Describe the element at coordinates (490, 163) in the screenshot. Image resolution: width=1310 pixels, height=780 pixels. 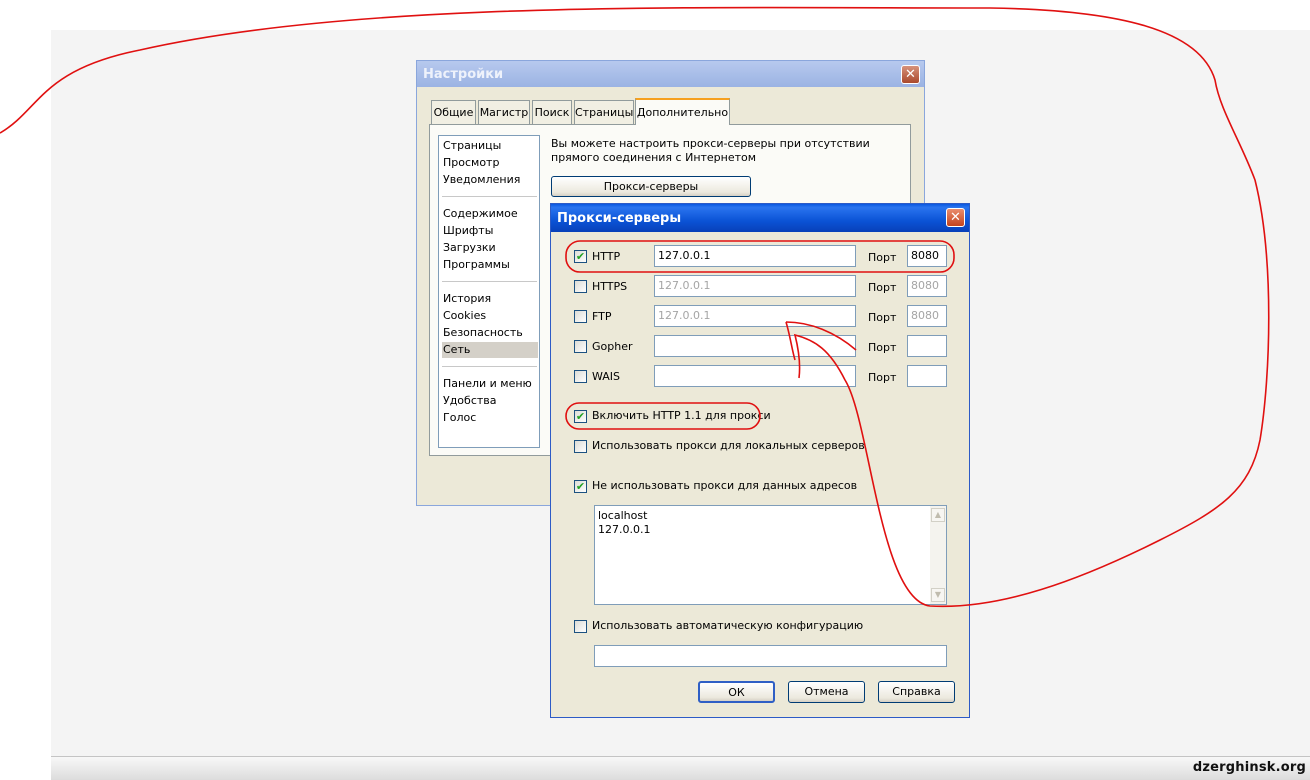
I see `nav-item-view: Просмотр` at that location.